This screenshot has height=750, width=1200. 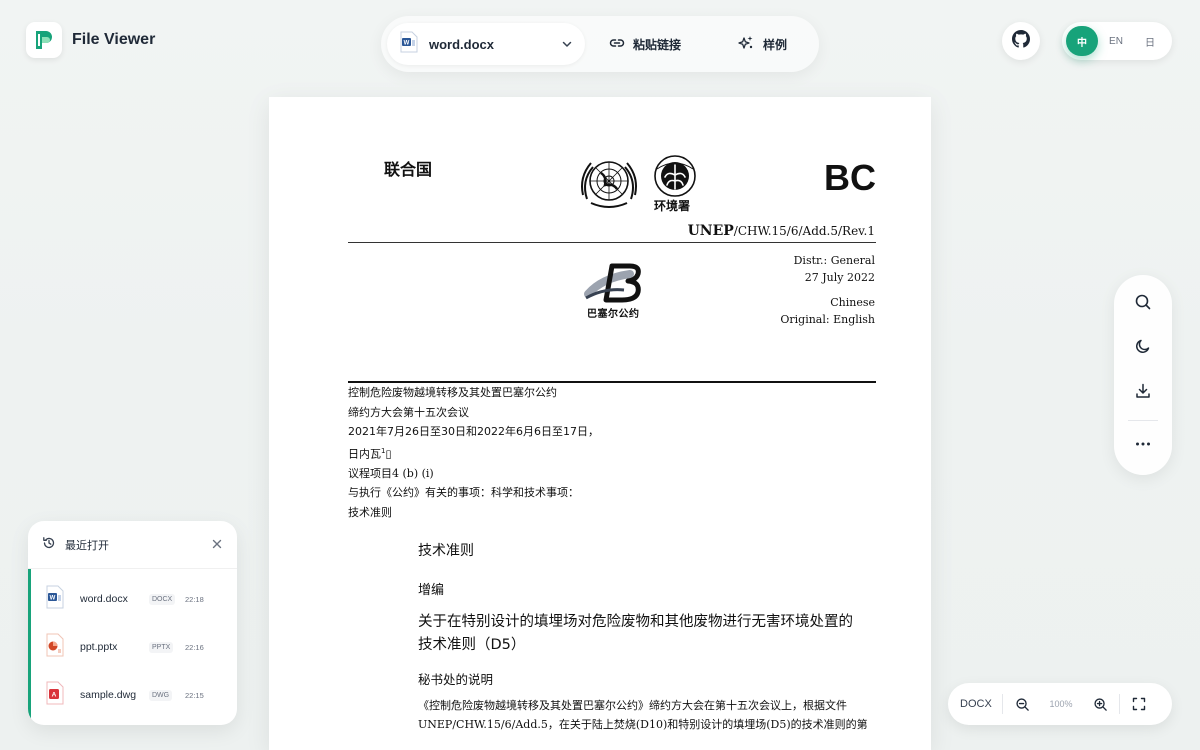 I want to click on github-icon, so click(x=1021, y=41).